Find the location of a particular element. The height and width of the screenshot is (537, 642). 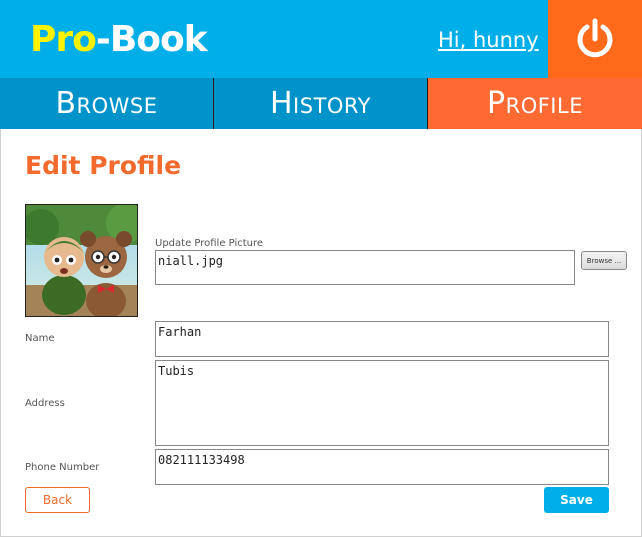

phone-label: Phone Number is located at coordinates (62, 467).